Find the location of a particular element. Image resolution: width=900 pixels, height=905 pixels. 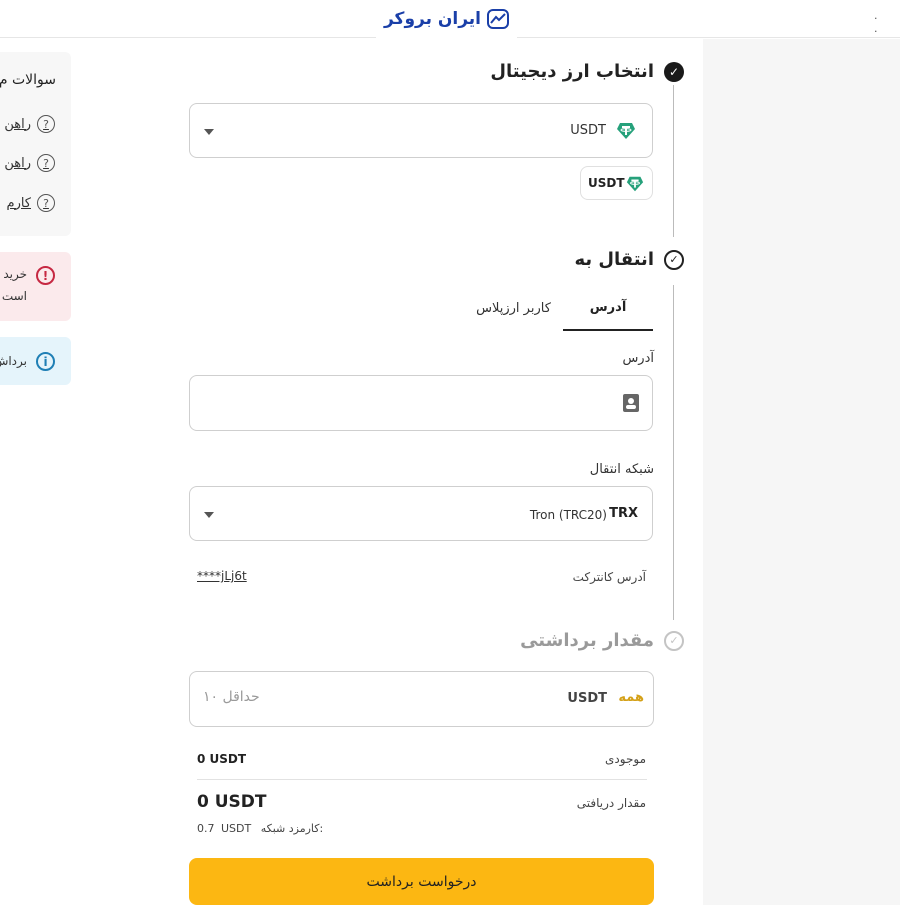

alert-text: خرید is located at coordinates (15, 274).